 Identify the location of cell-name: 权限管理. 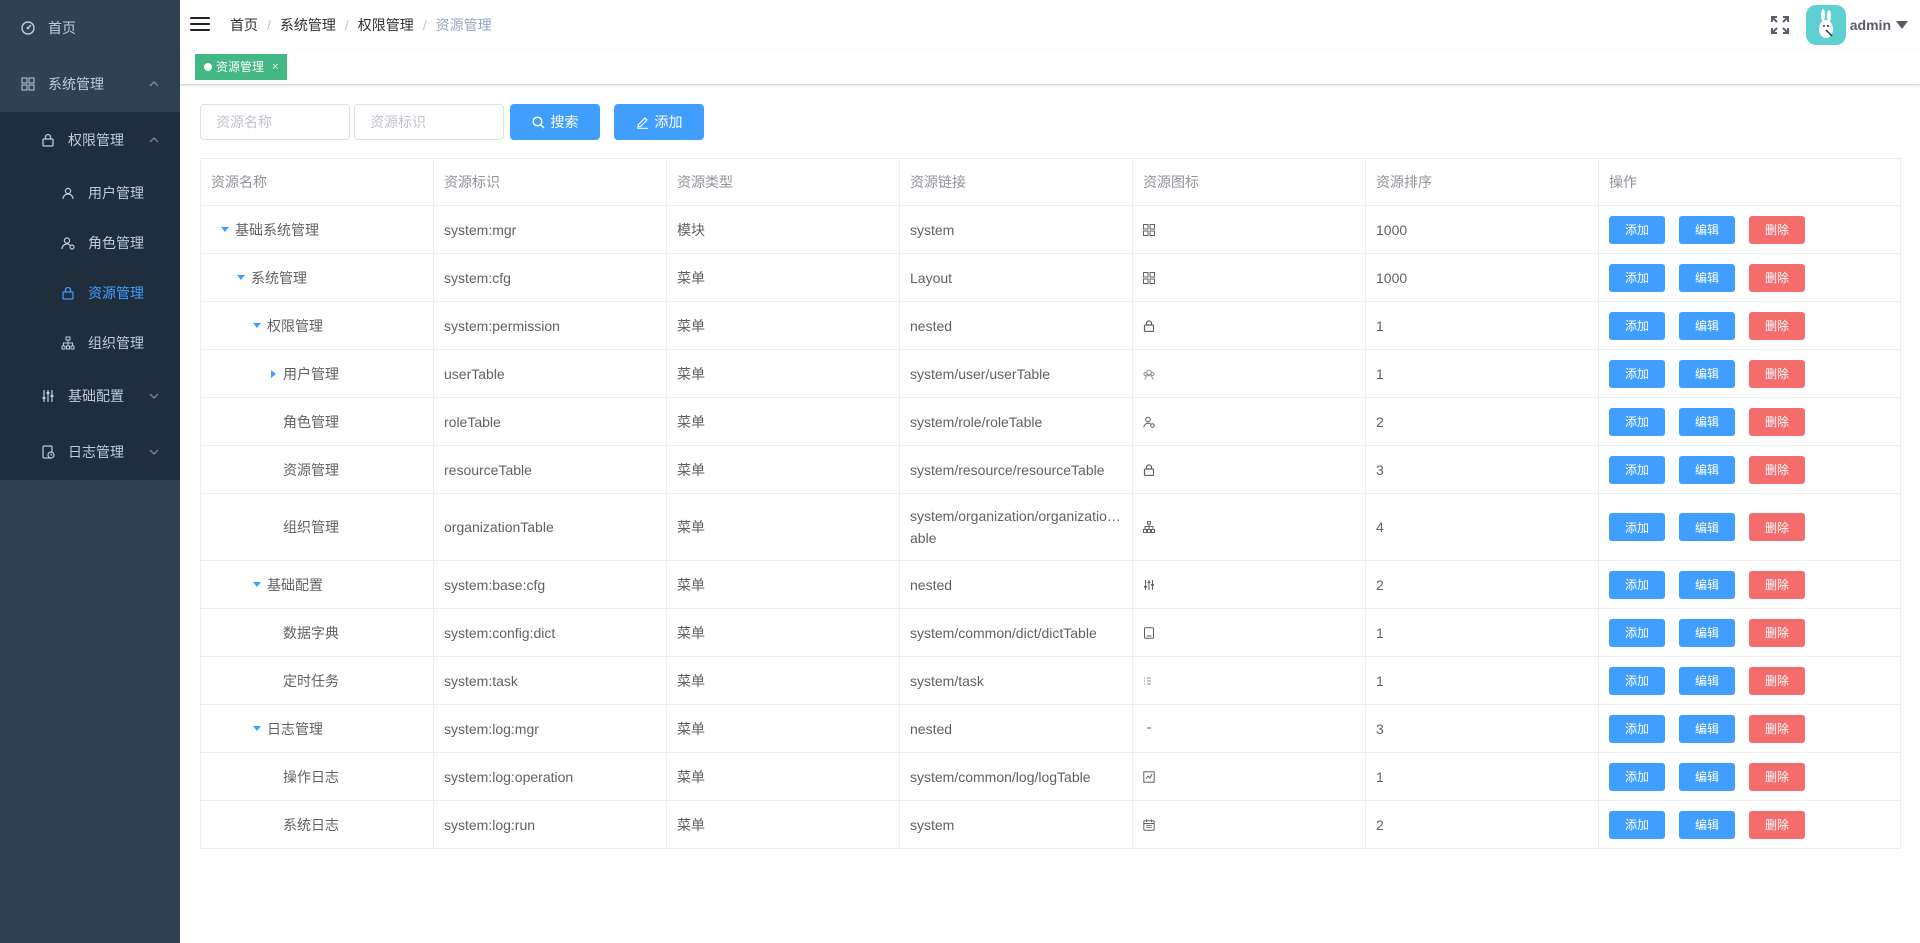
(317, 325).